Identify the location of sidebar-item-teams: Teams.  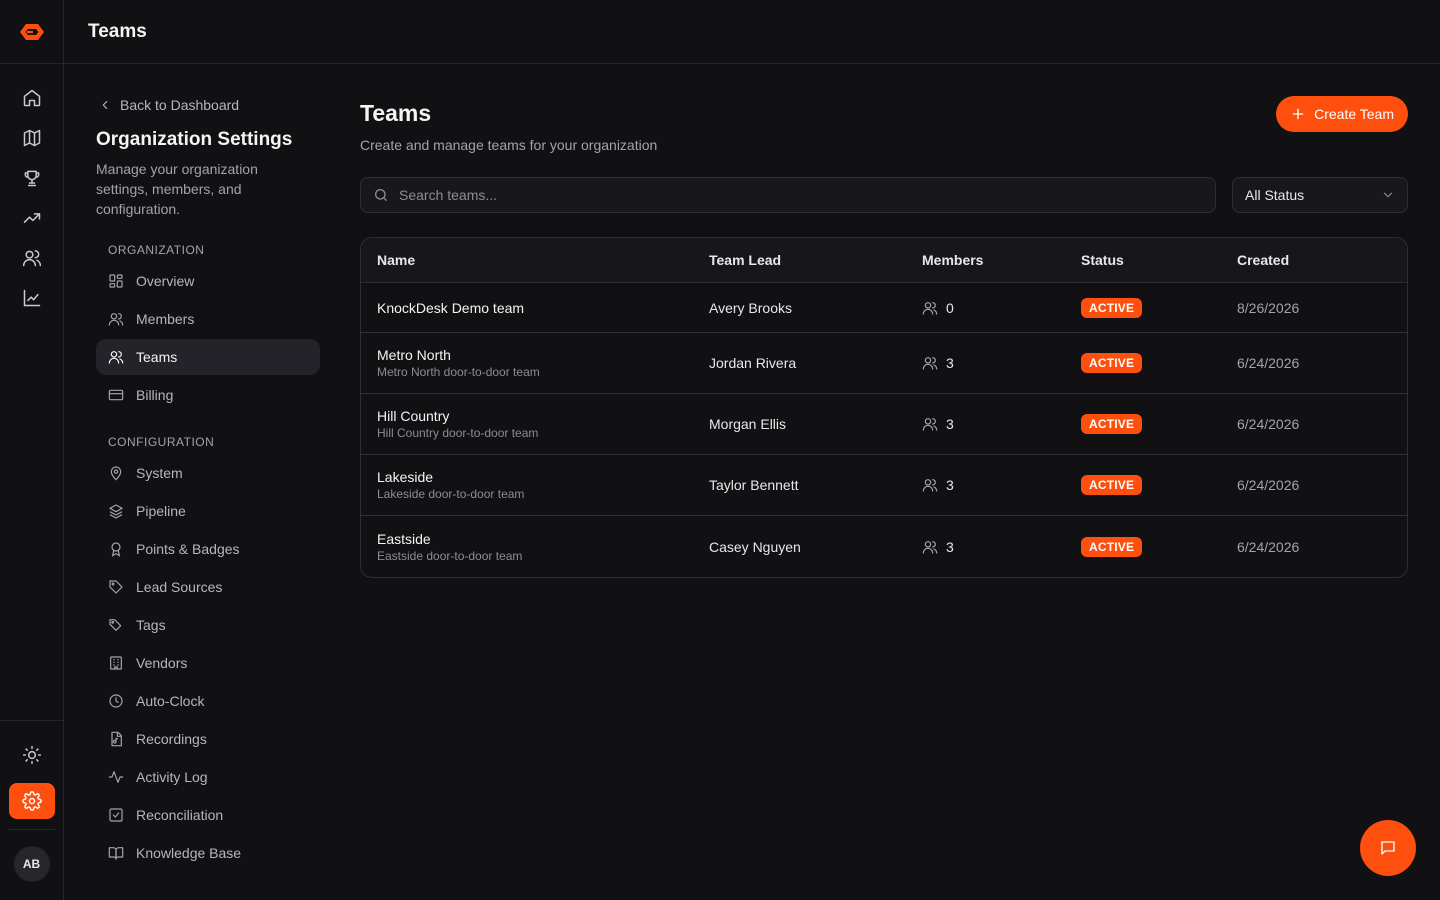
(208, 357).